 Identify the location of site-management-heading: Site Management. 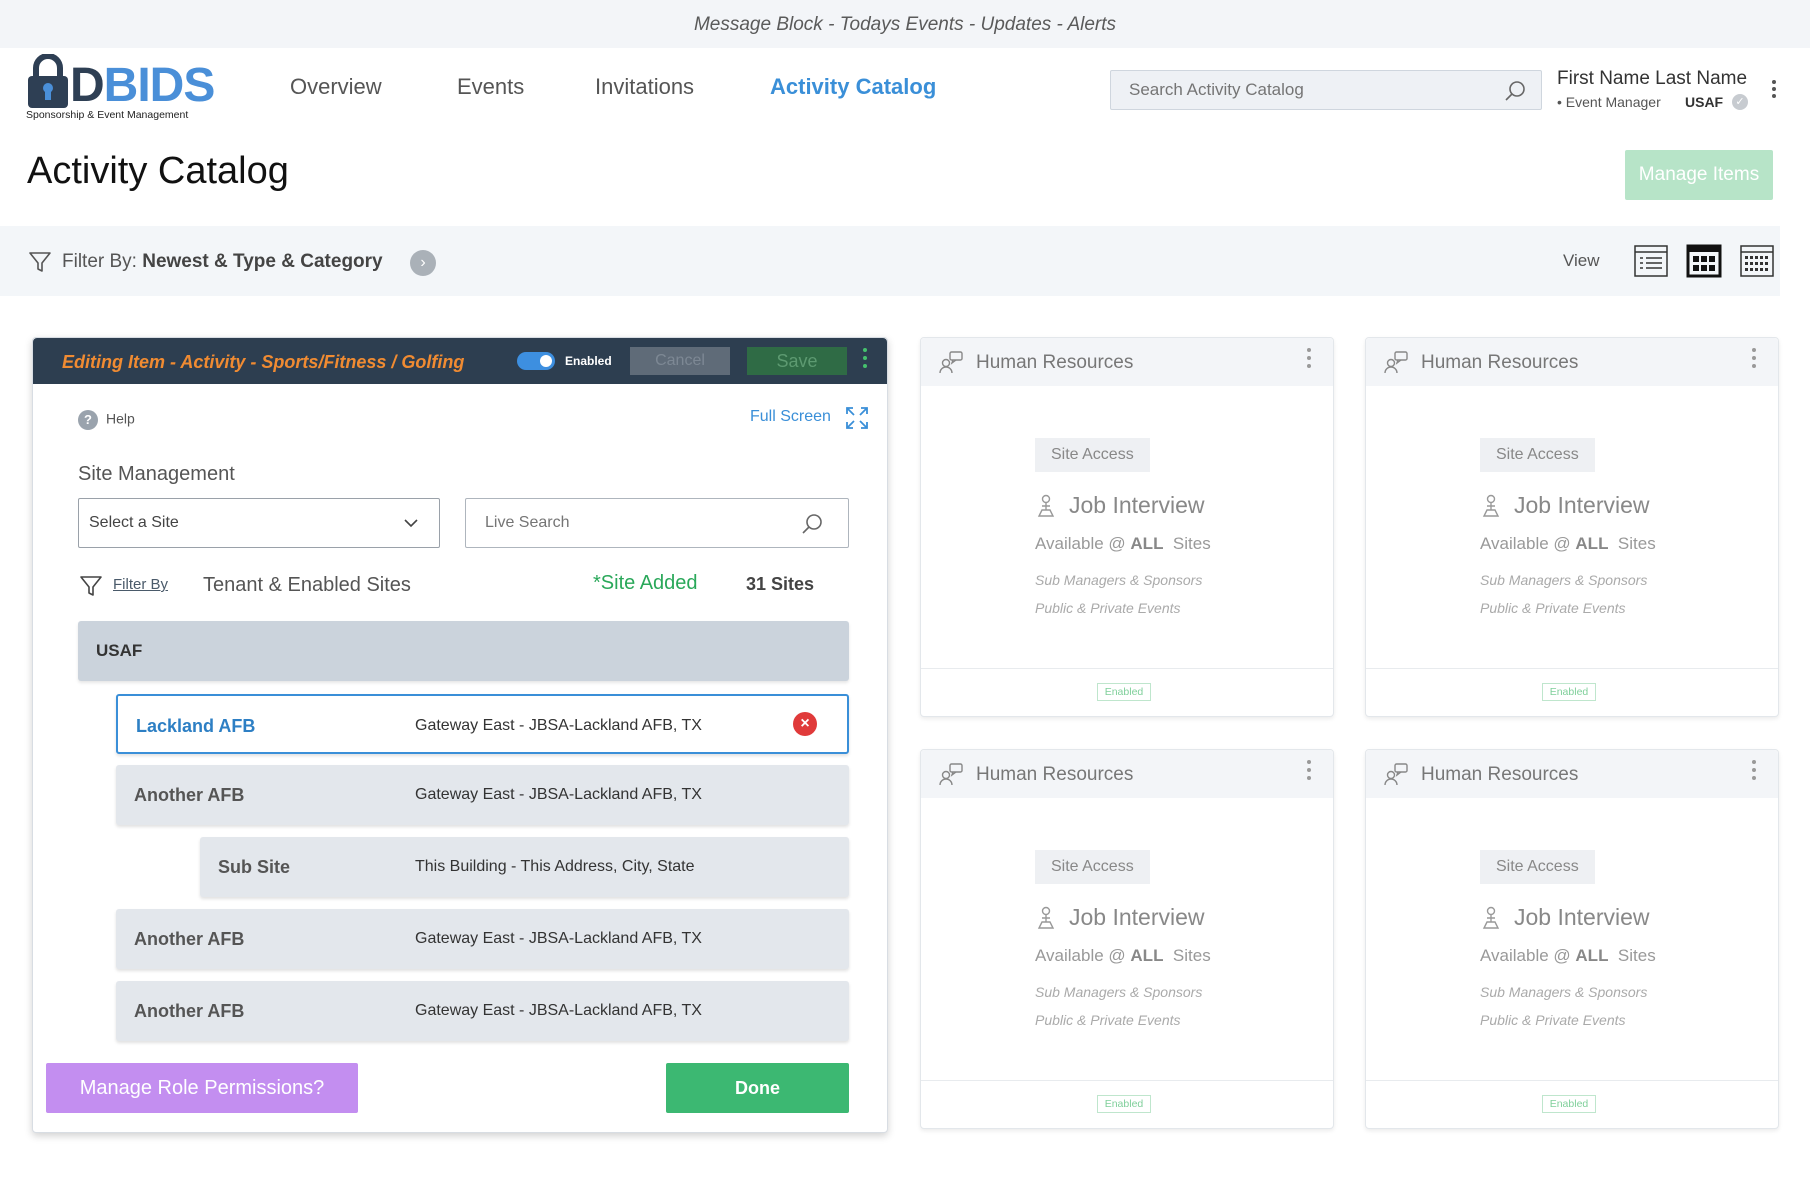
(156, 474).